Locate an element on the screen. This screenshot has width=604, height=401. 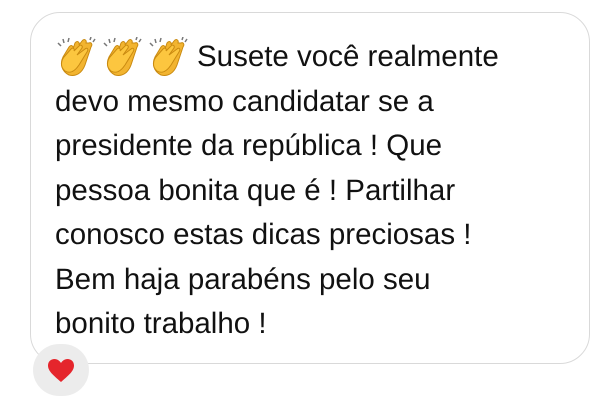
message-text: bonito trabalho ! is located at coordinates (161, 324).